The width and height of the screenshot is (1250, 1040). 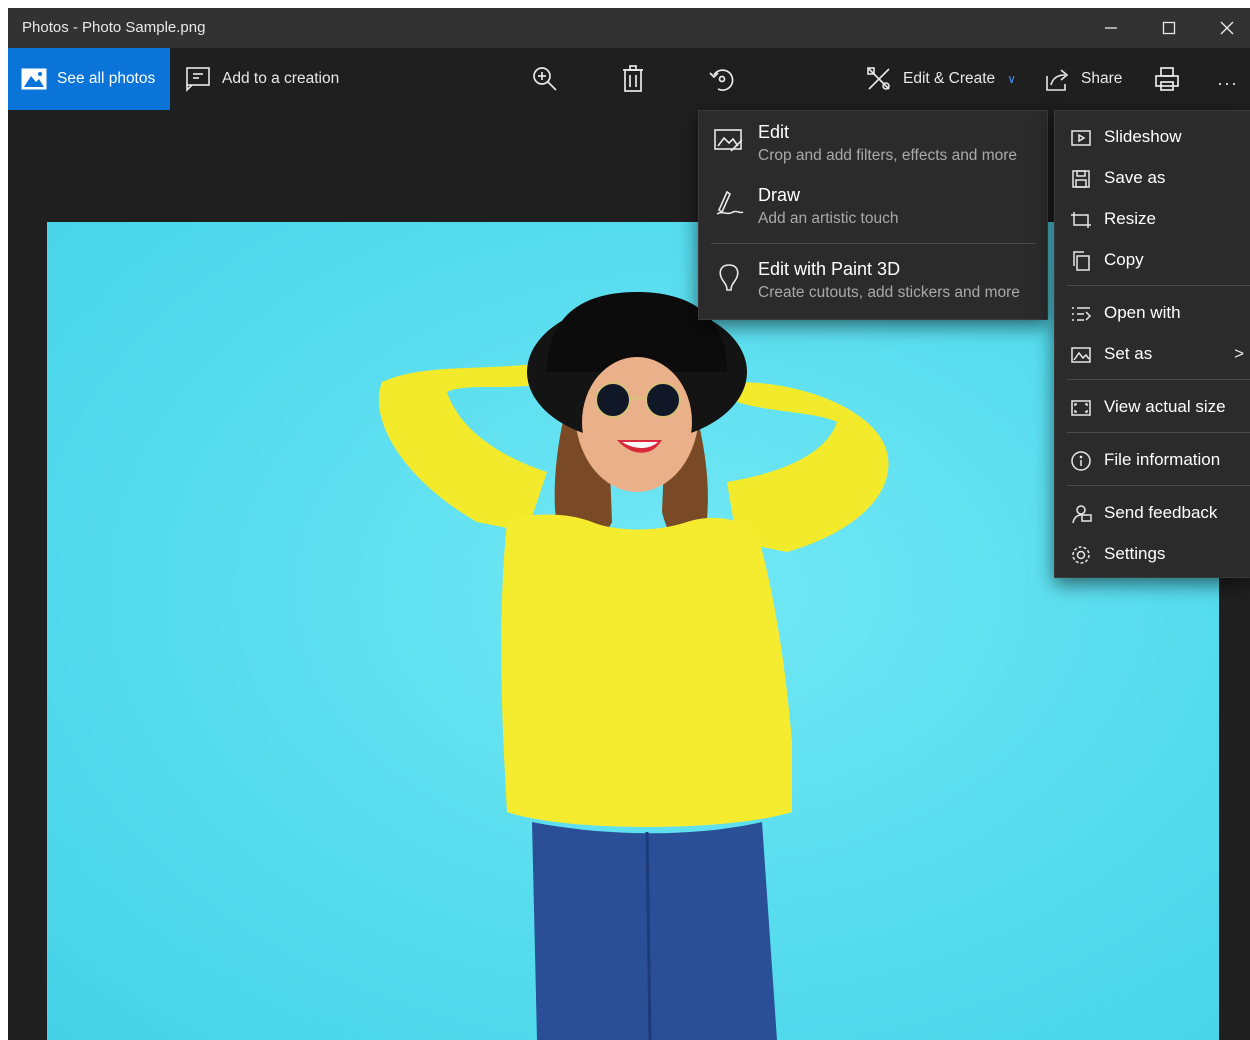 What do you see at coordinates (949, 78) in the screenshot?
I see `edit-create-label: Edit & Create` at bounding box center [949, 78].